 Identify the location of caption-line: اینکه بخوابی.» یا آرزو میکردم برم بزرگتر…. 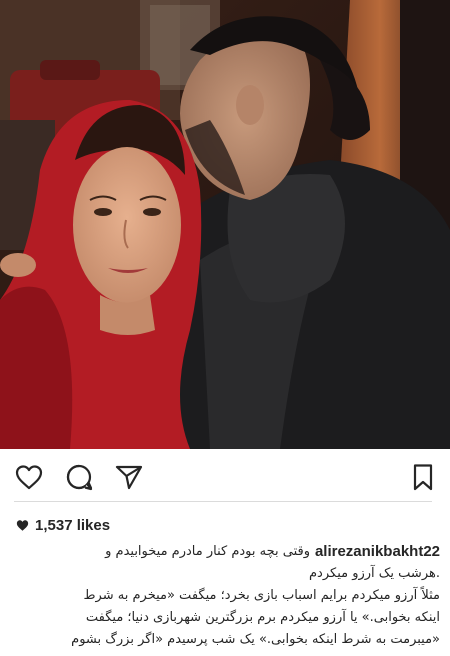
(262, 617).